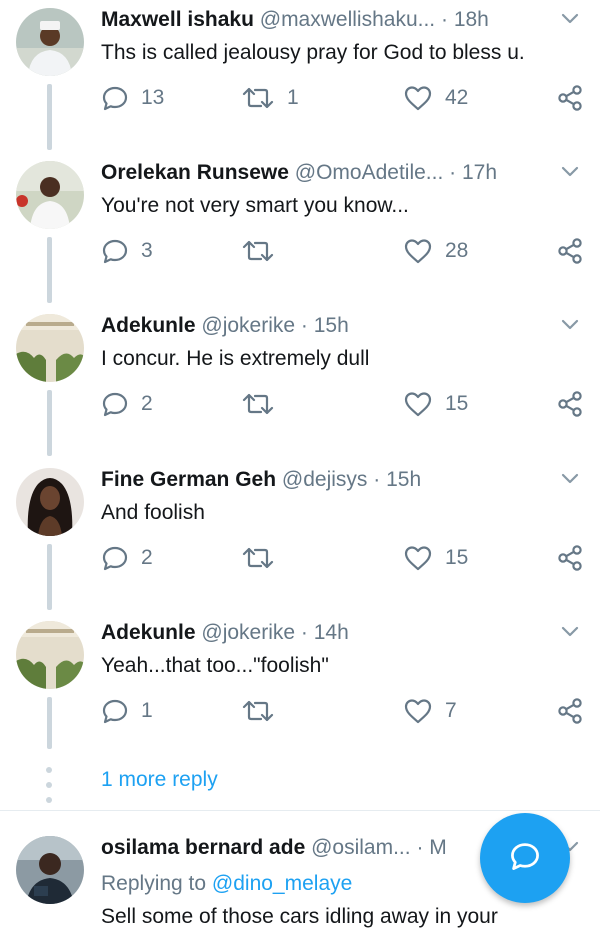  Describe the element at coordinates (438, 847) in the screenshot. I see `timestamp: M` at that location.